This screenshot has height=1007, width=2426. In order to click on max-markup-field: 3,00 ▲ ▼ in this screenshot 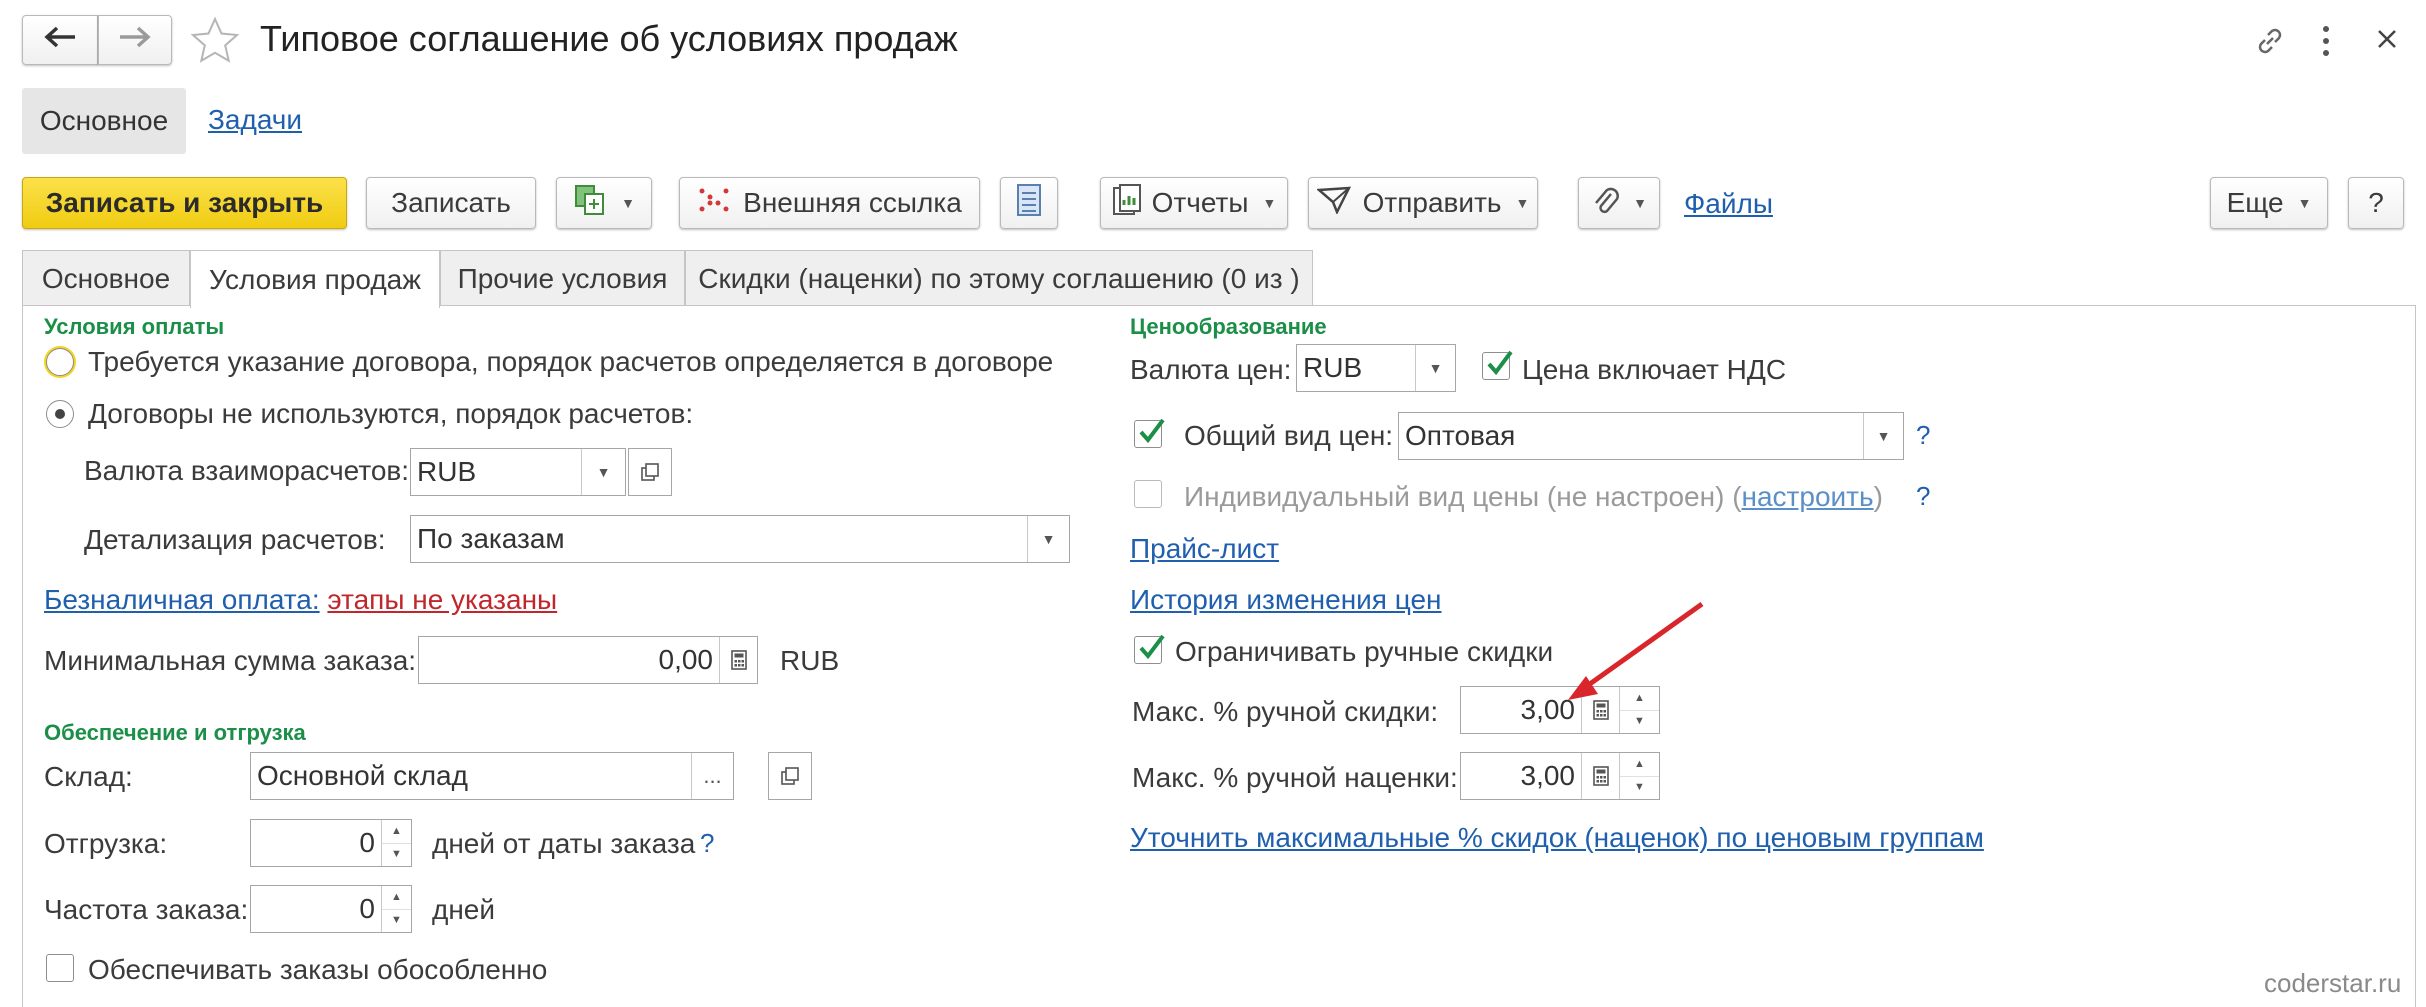, I will do `click(1560, 776)`.